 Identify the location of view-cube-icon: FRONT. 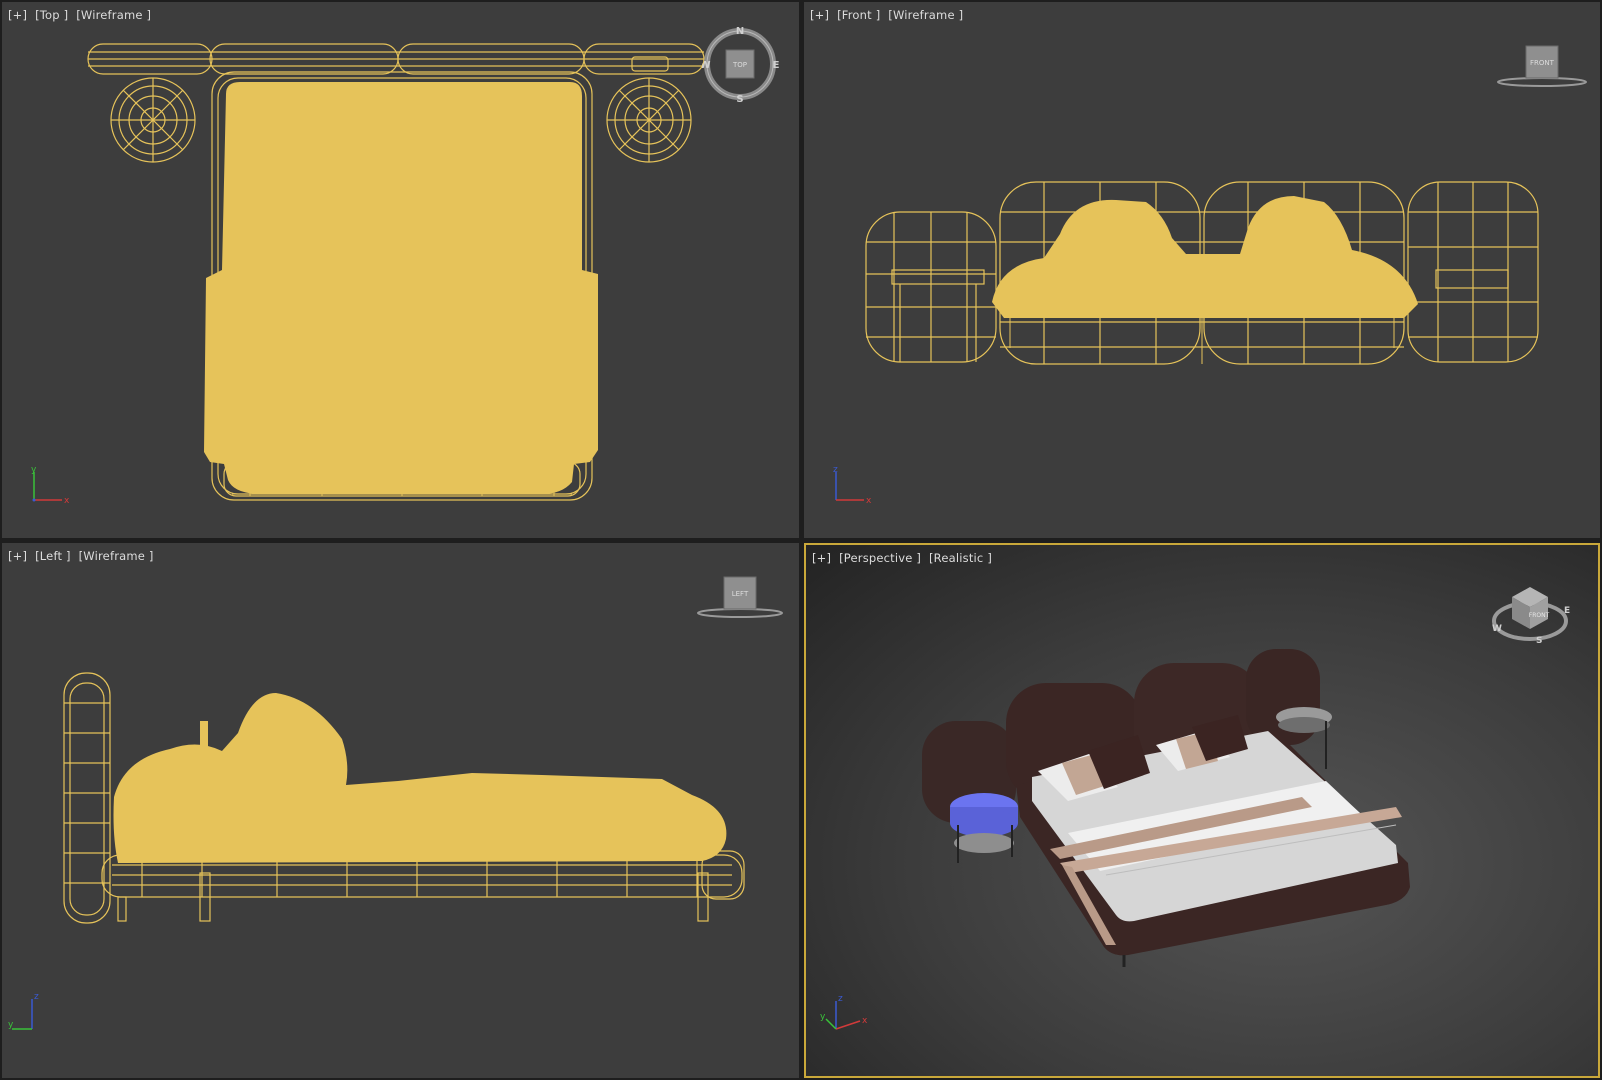
(1542, 67).